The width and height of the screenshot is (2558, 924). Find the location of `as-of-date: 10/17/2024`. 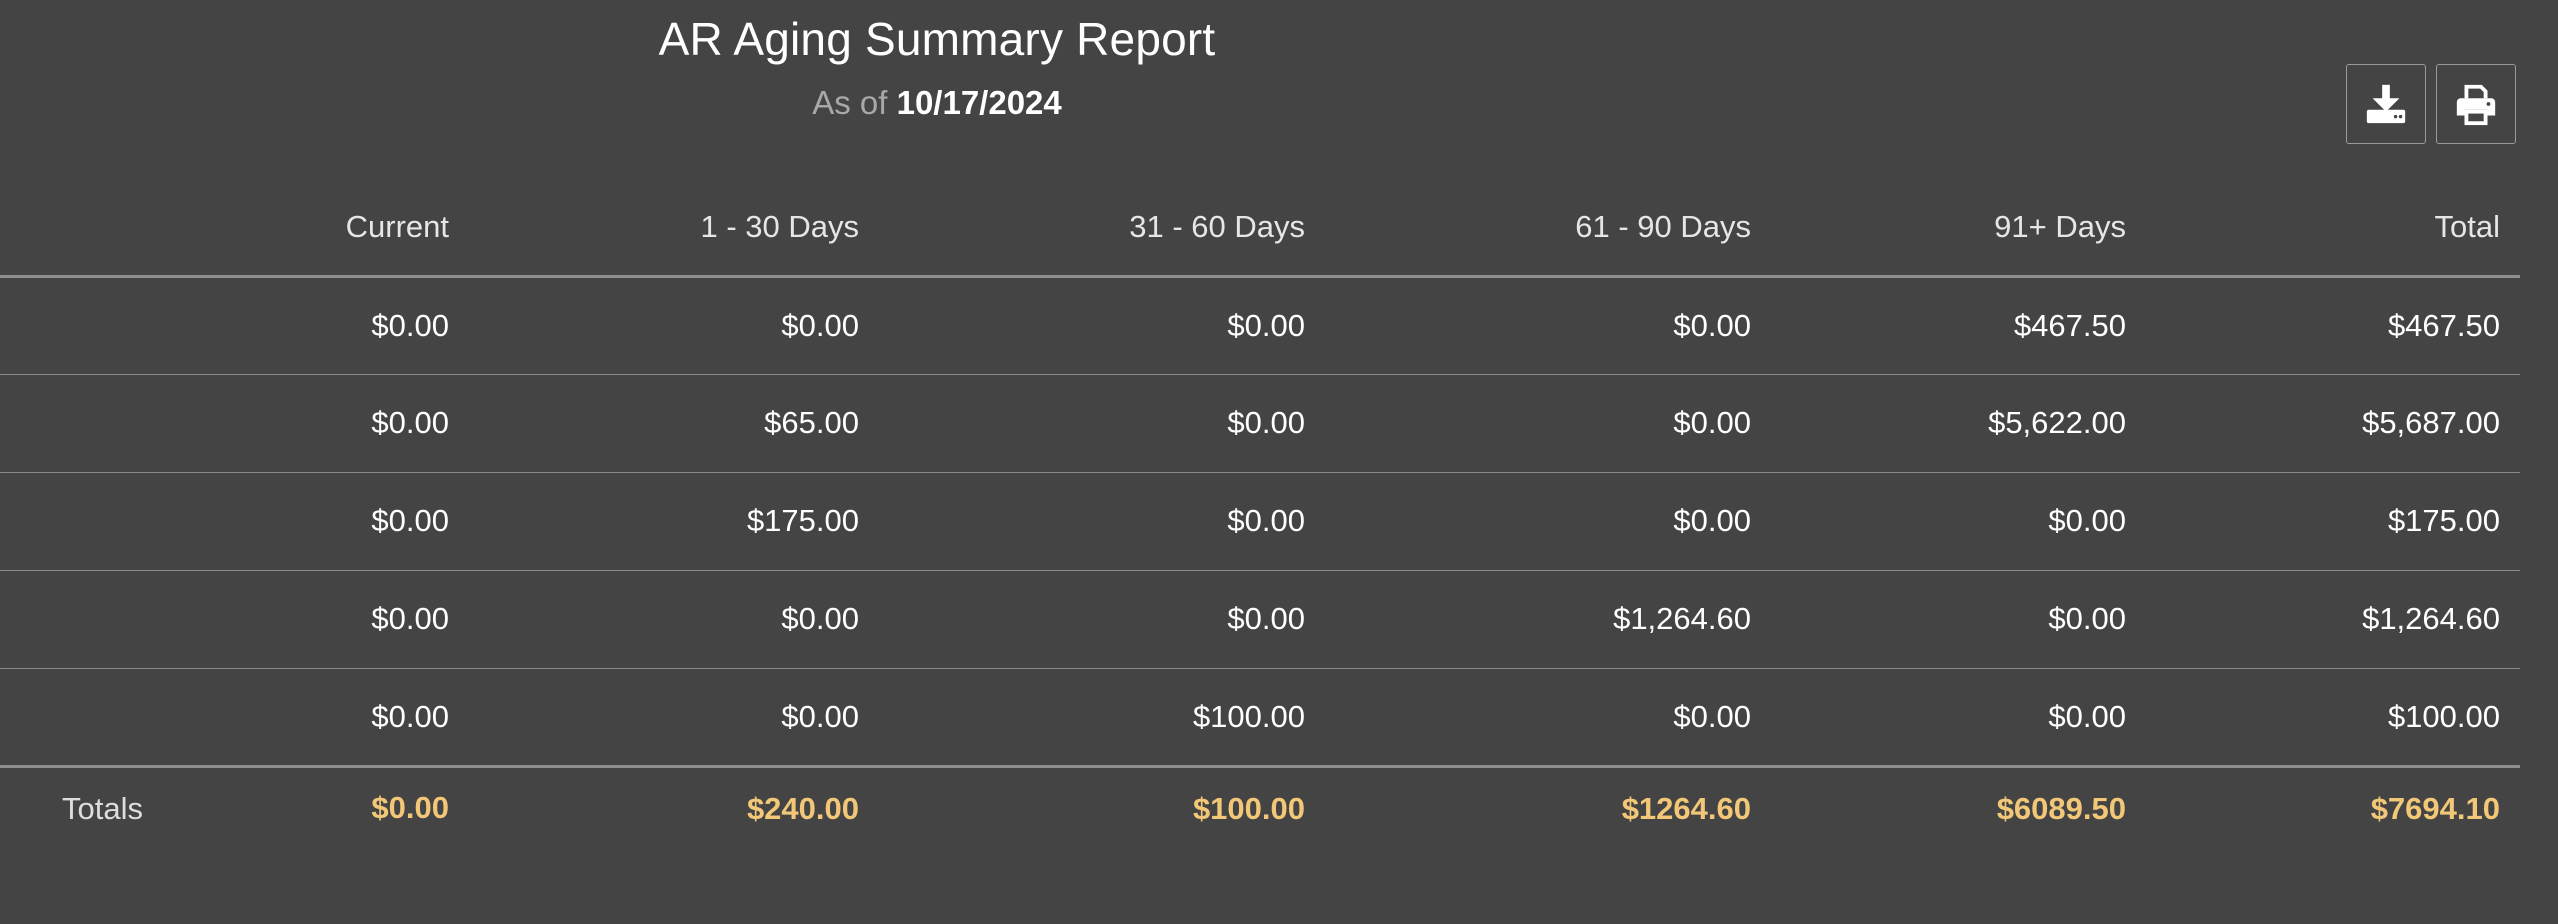

as-of-date: 10/17/2024 is located at coordinates (979, 102).